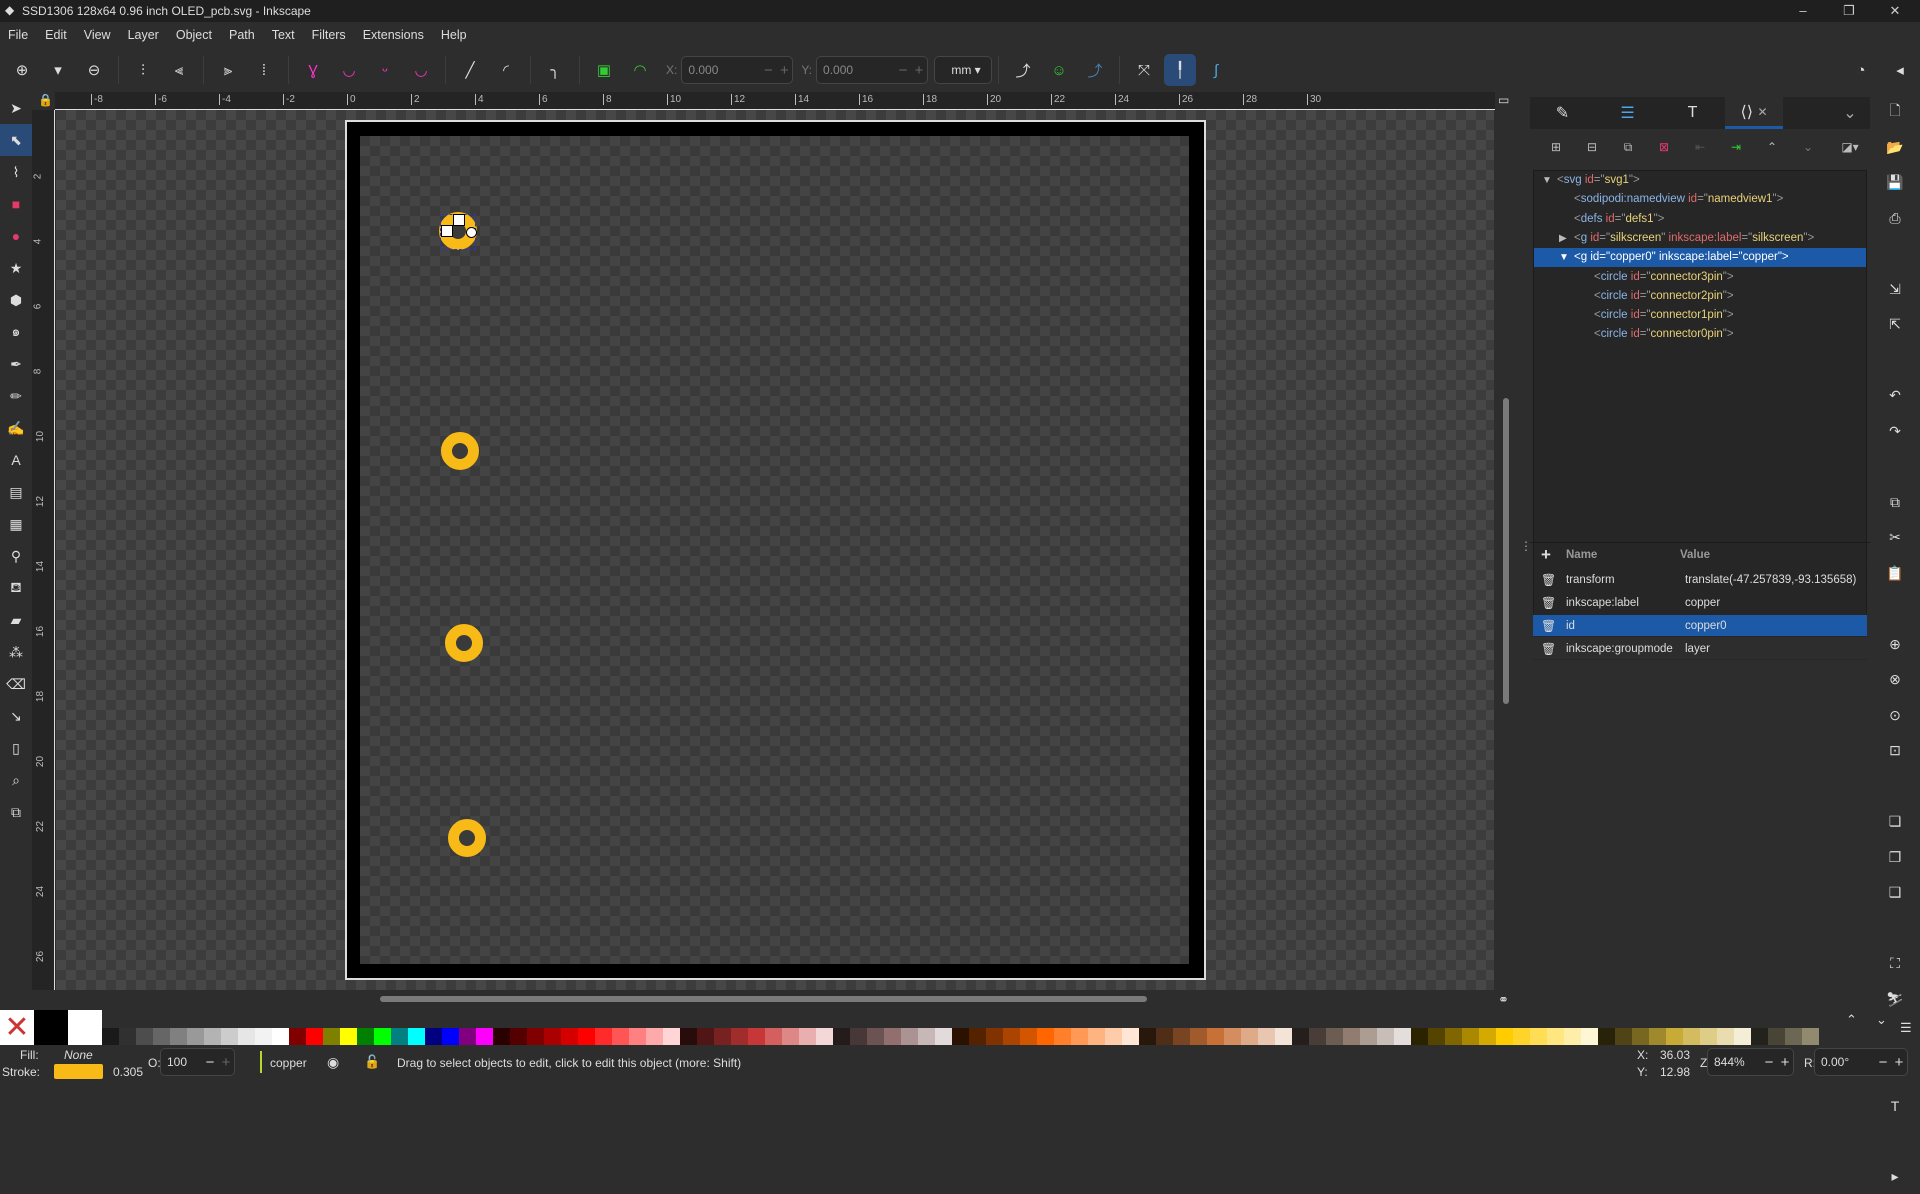 The image size is (1920, 1194). Describe the element at coordinates (763, 999) in the screenshot. I see `horizontal-scrollbar` at that location.